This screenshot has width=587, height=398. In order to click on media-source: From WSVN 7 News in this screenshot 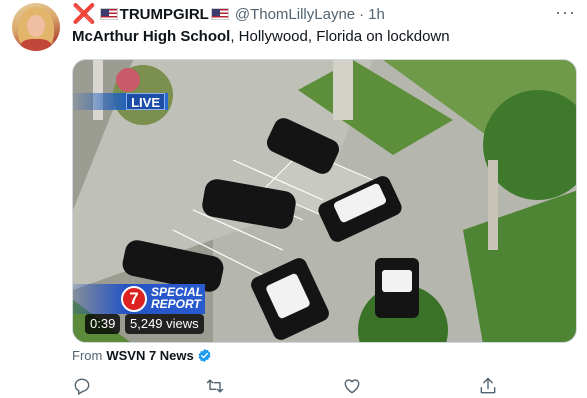, I will do `click(142, 355)`.